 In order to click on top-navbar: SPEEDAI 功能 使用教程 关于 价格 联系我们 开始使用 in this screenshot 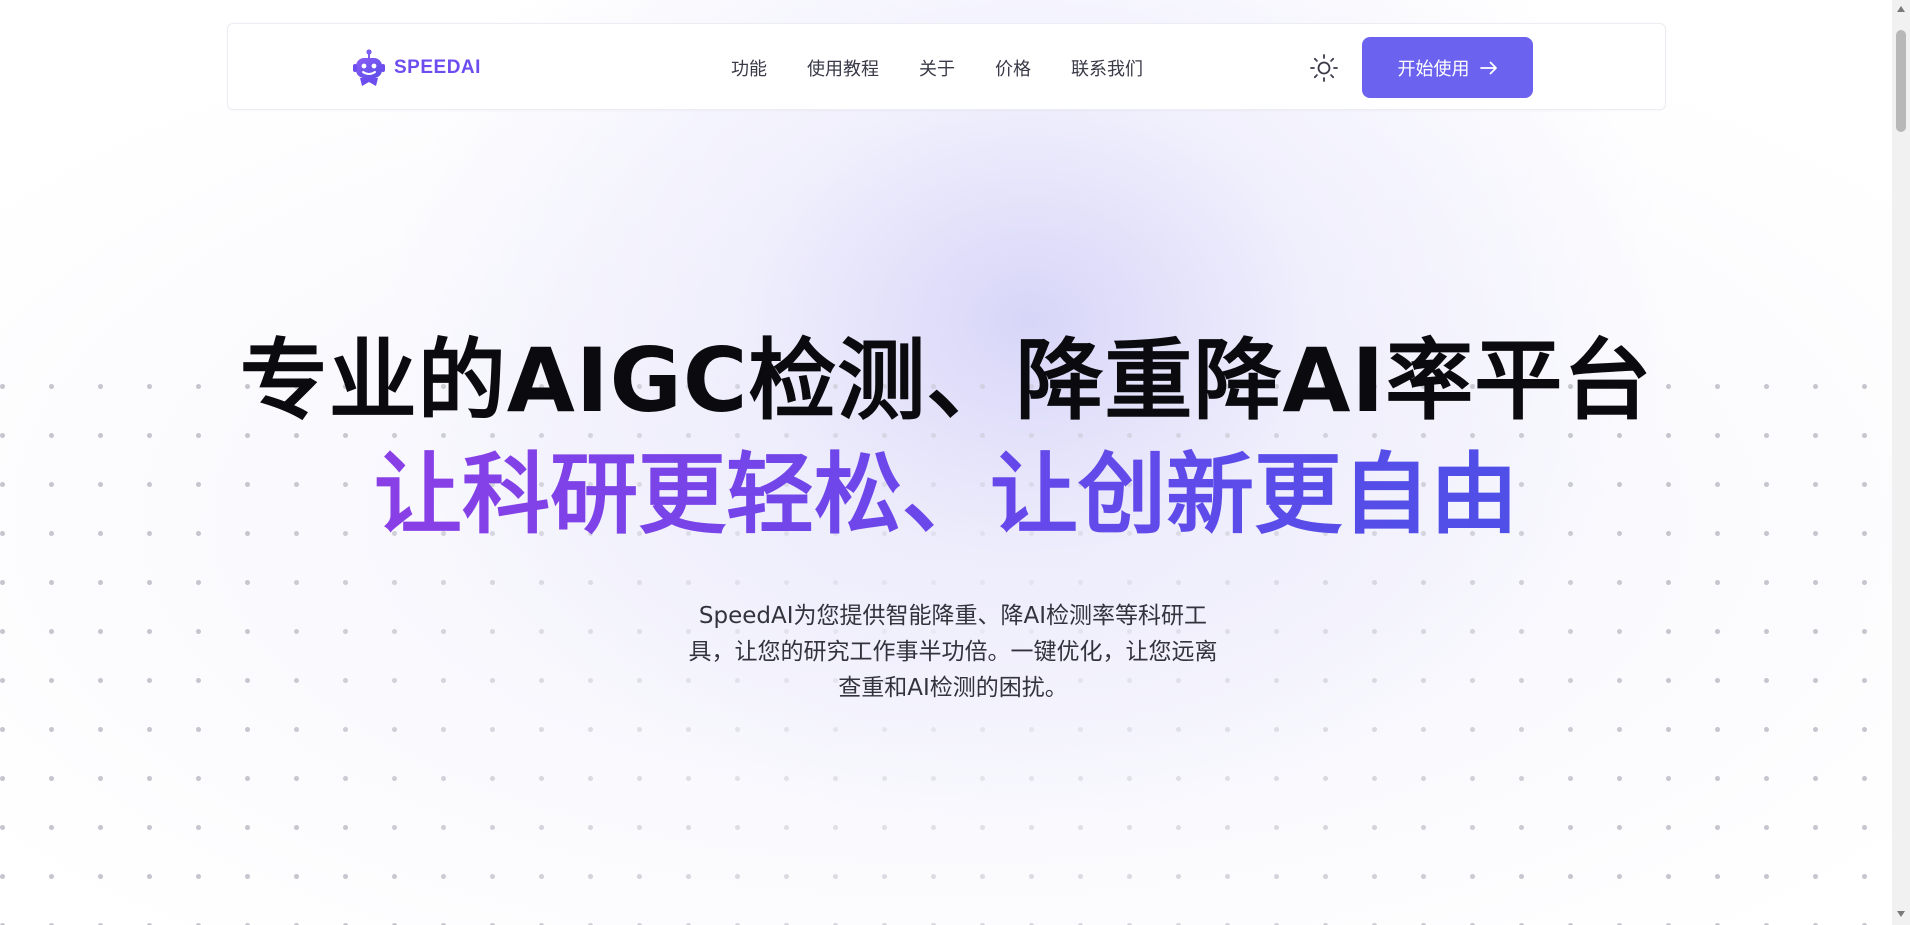, I will do `click(946, 66)`.